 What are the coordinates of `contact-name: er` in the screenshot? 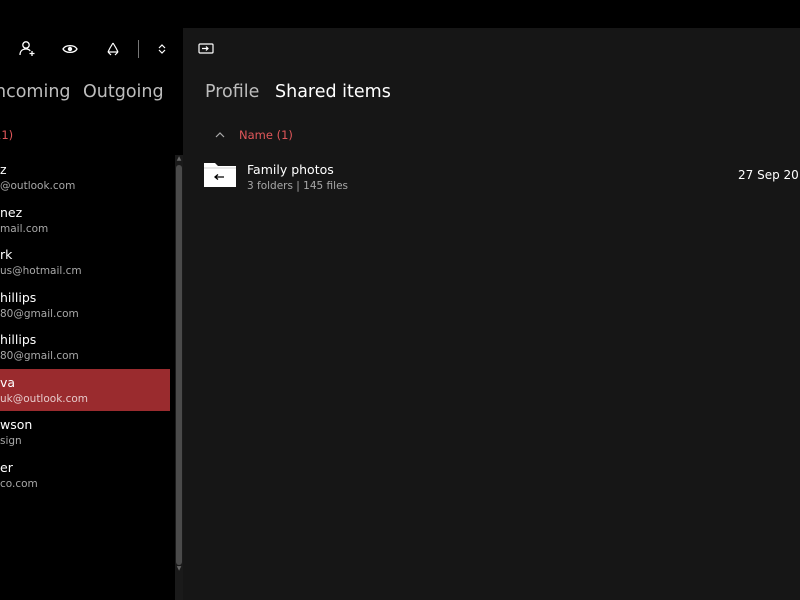 It's located at (6, 467).